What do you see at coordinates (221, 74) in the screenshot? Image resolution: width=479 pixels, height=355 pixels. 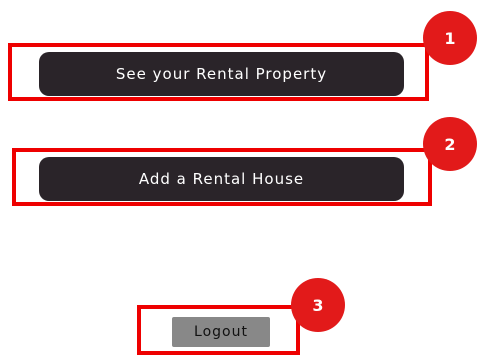 I see `see-rental-property-button: See your Rental Property` at bounding box center [221, 74].